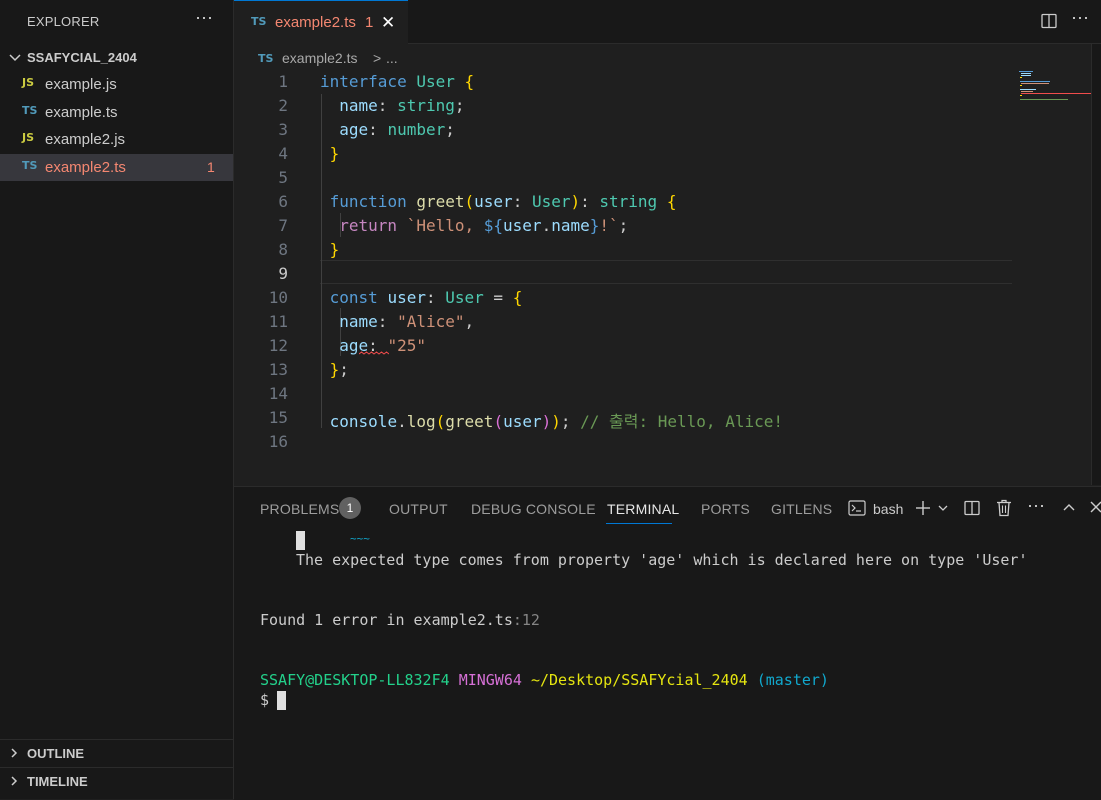 This screenshot has width=1101, height=800. What do you see at coordinates (204, 18) in the screenshot?
I see `explorer-more-icon: ⋯` at bounding box center [204, 18].